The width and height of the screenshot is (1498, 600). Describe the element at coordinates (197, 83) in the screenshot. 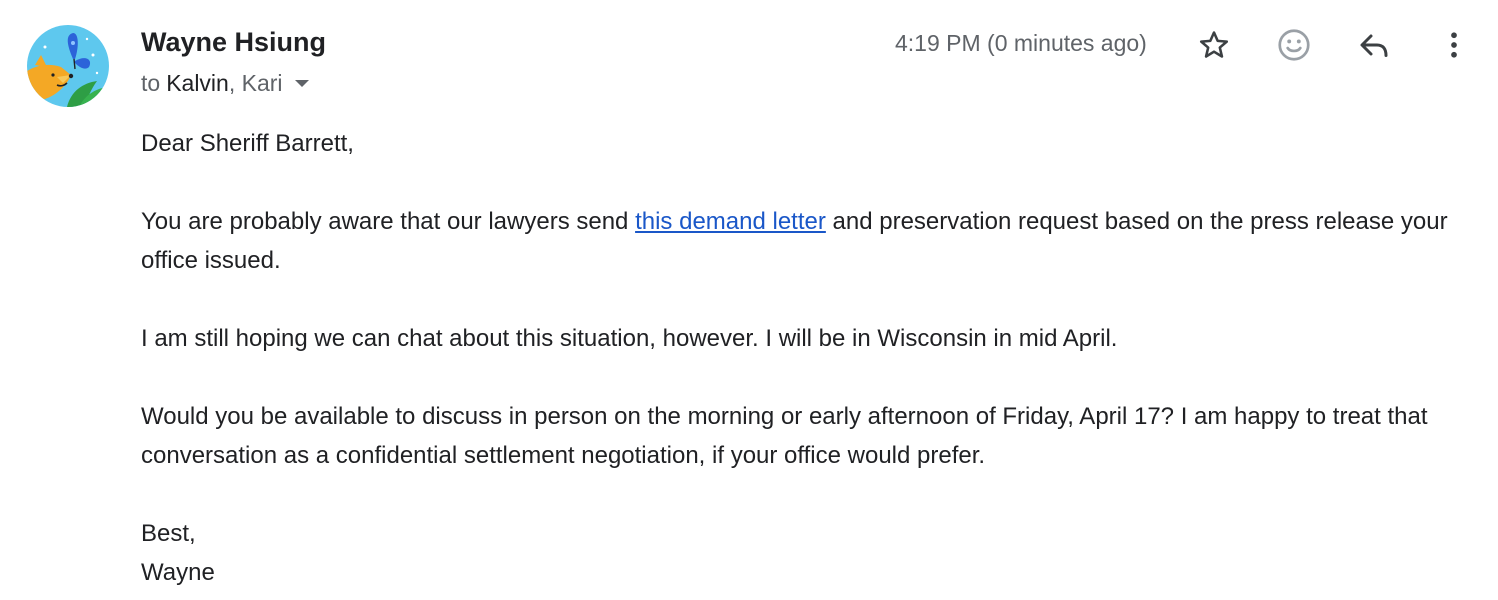

I see `recipient-kalvin: Kalvin` at that location.